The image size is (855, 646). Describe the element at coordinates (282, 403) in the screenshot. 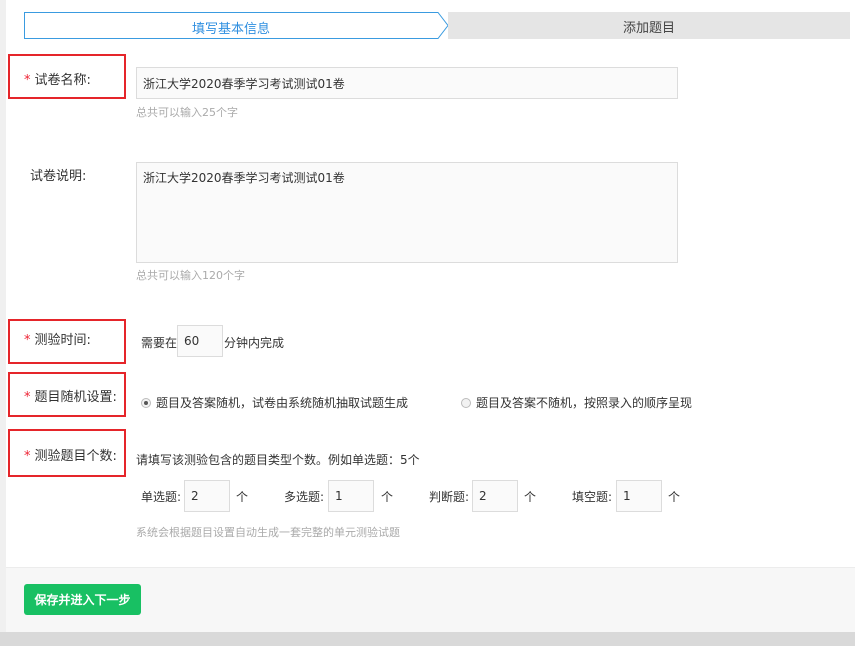

I see `radio-label: 题目及答案随机，试卷由系统随机抽取试题生成` at that location.